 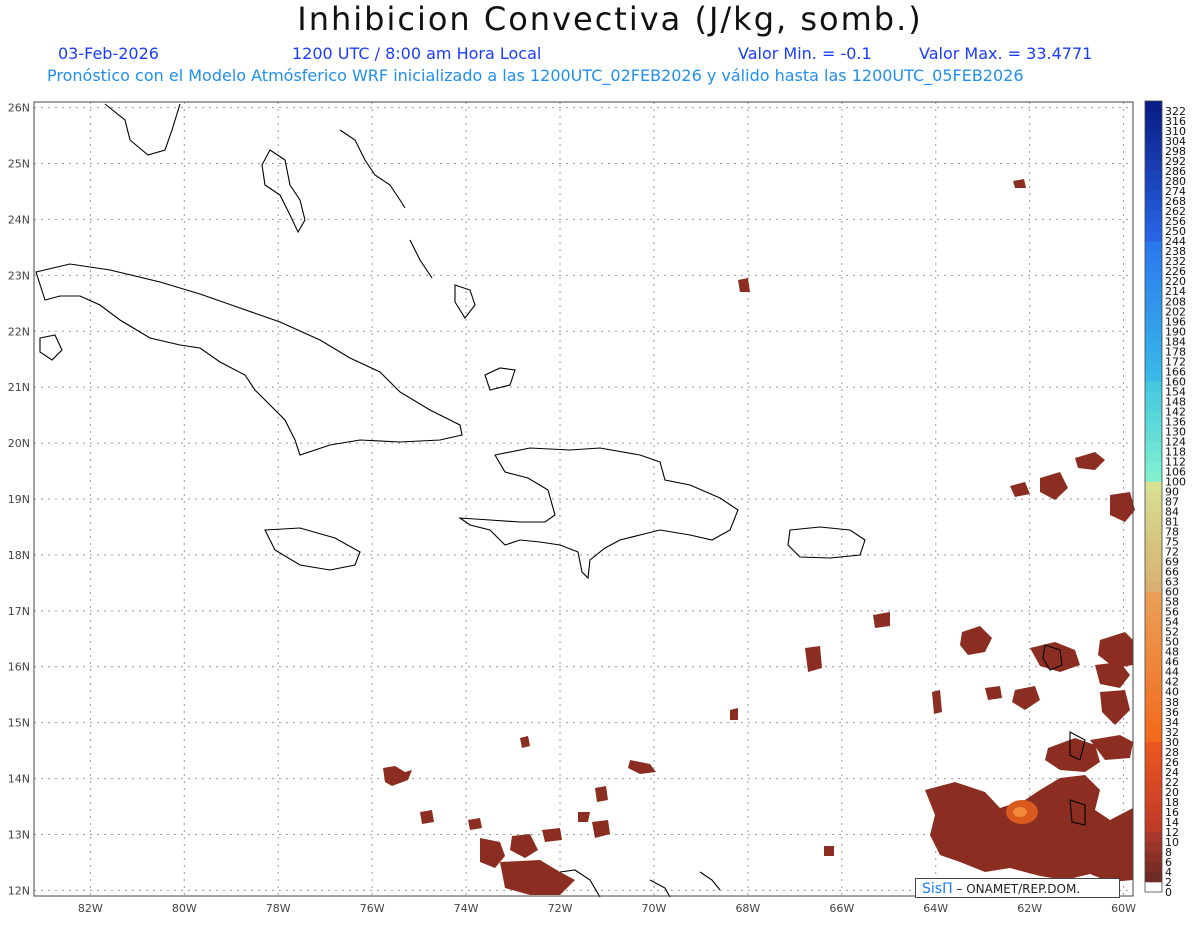 I want to click on colorbar-label: 322, so click(x=1175, y=111).